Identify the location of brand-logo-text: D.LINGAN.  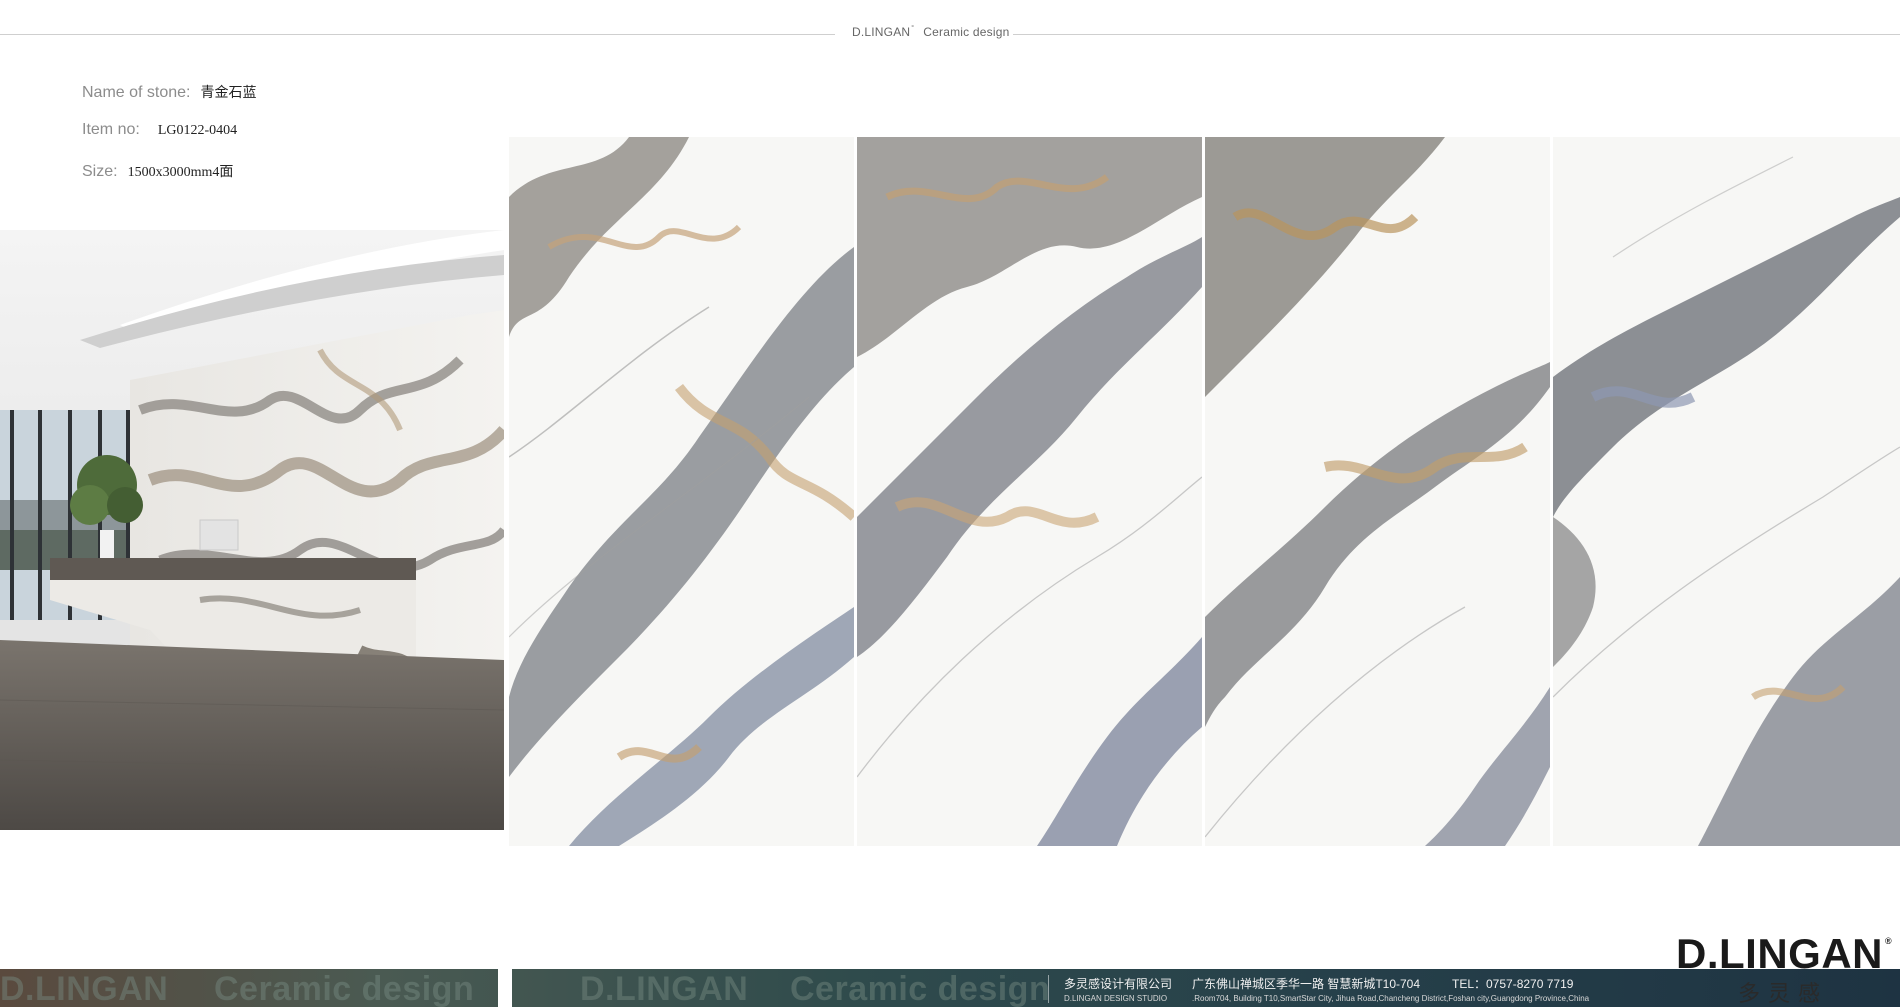
(1779, 953).